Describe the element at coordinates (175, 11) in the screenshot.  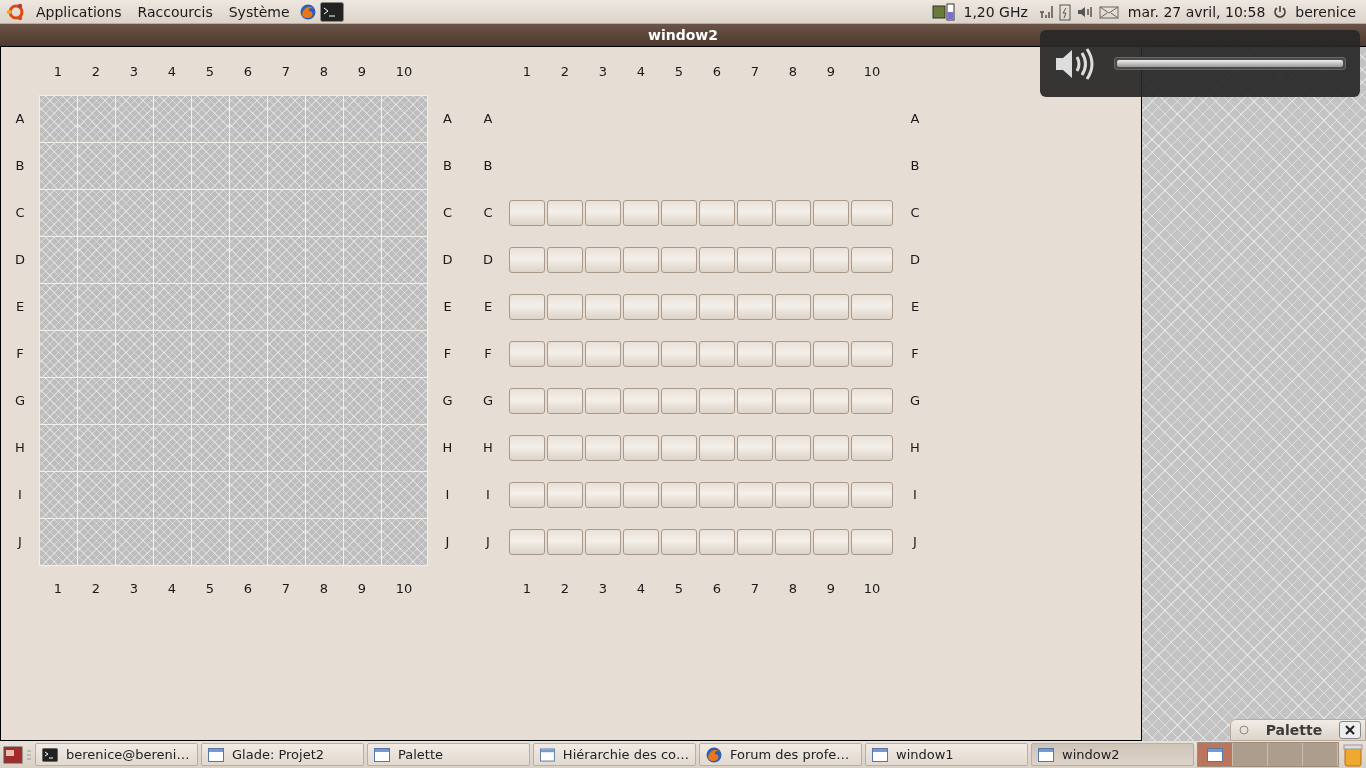
I see `panel-menu: Raccourcis` at that location.